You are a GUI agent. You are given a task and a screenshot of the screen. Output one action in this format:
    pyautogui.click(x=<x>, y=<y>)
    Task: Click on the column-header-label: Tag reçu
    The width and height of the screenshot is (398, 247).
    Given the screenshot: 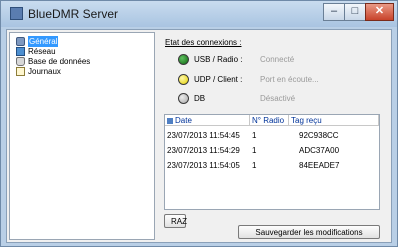 What is the action you would take?
    pyautogui.click(x=306, y=120)
    